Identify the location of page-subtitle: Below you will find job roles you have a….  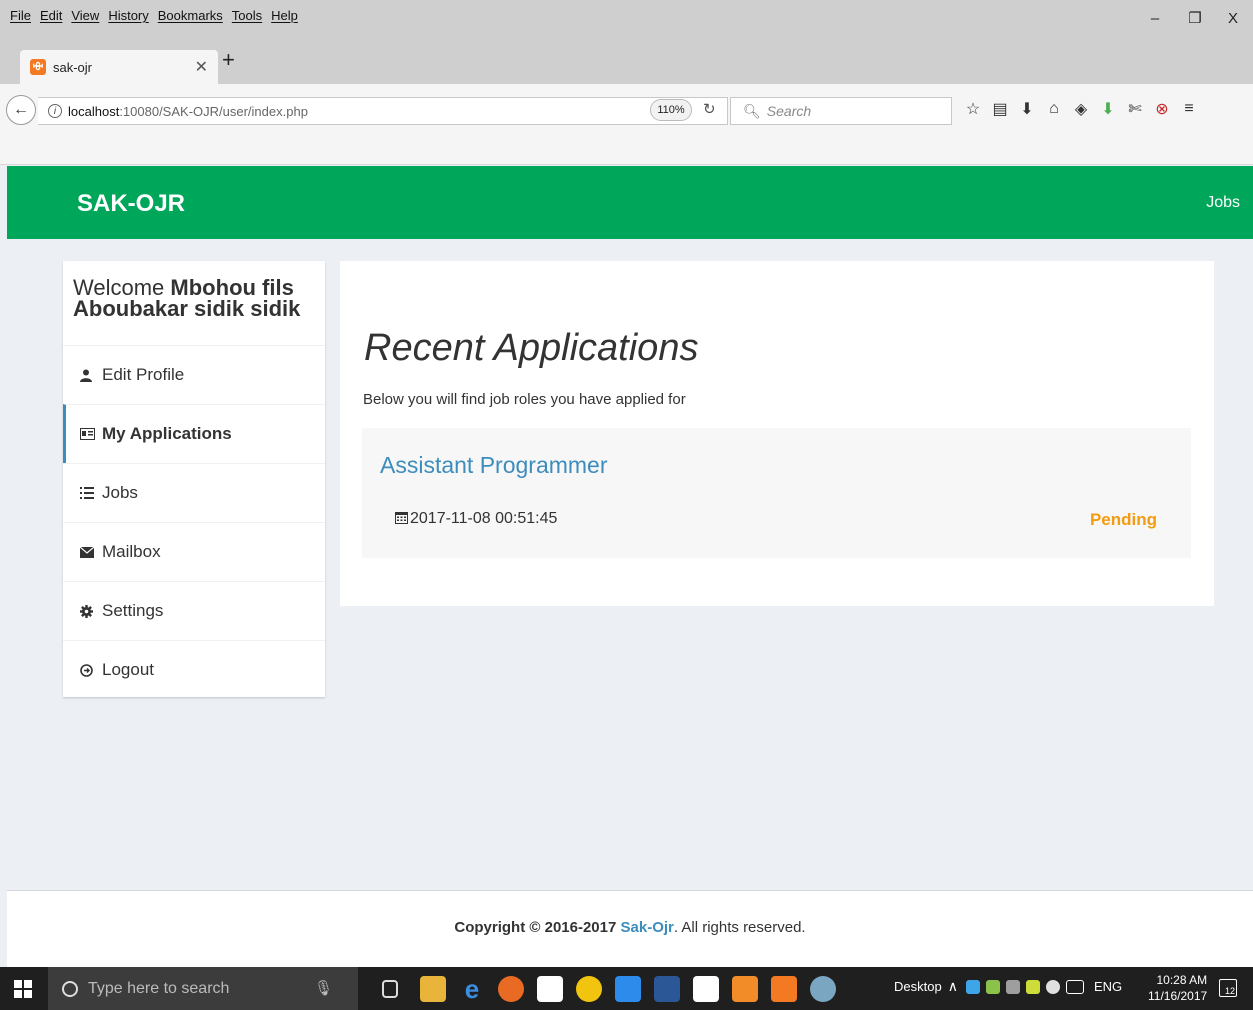
(524, 399).